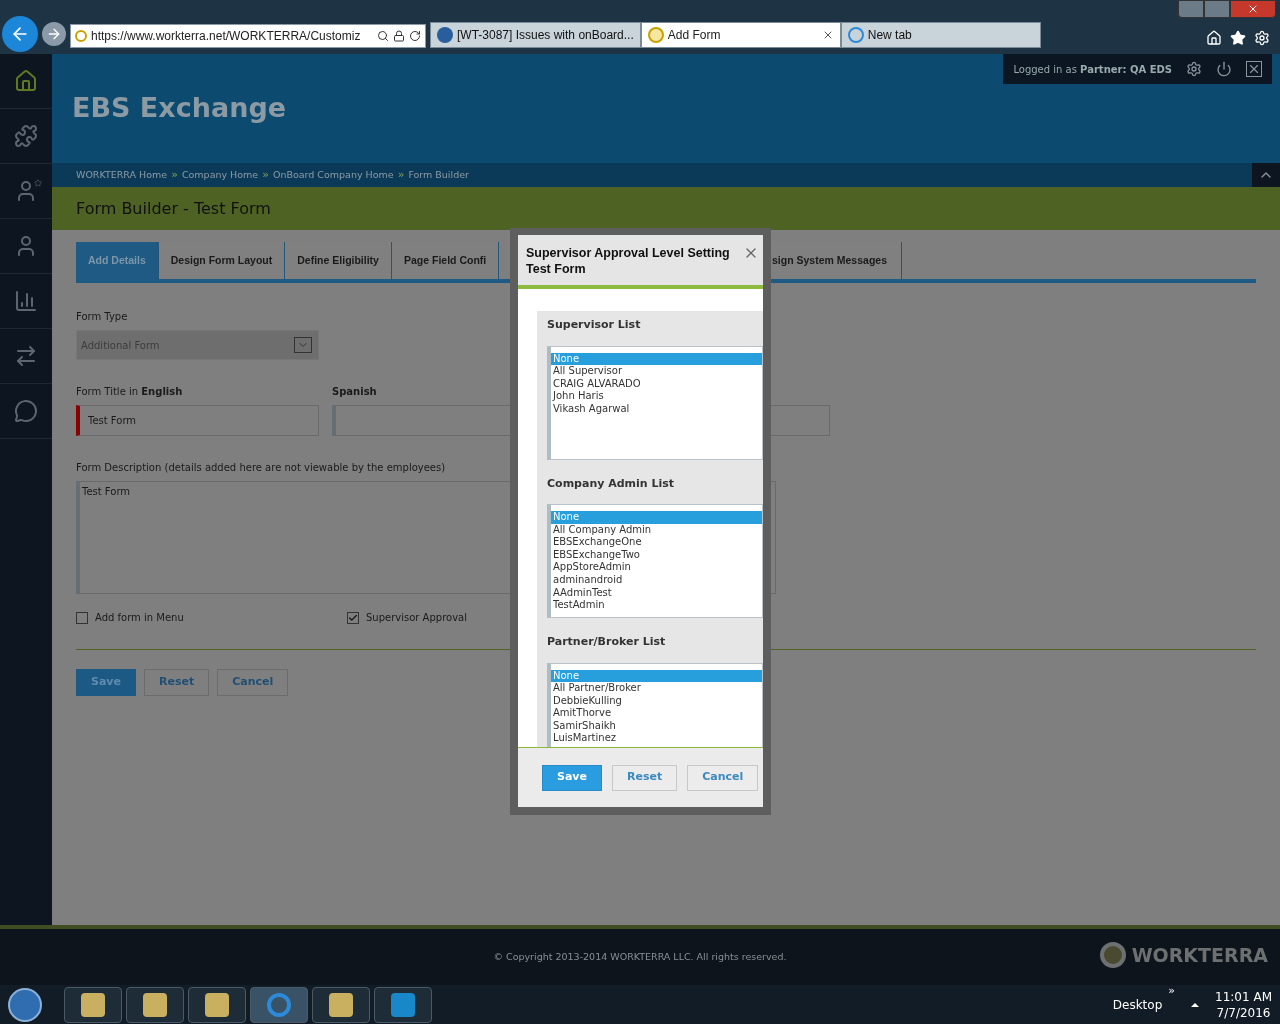 The height and width of the screenshot is (1024, 1280). I want to click on page-title: Form Builder - Test Form, so click(173, 208).